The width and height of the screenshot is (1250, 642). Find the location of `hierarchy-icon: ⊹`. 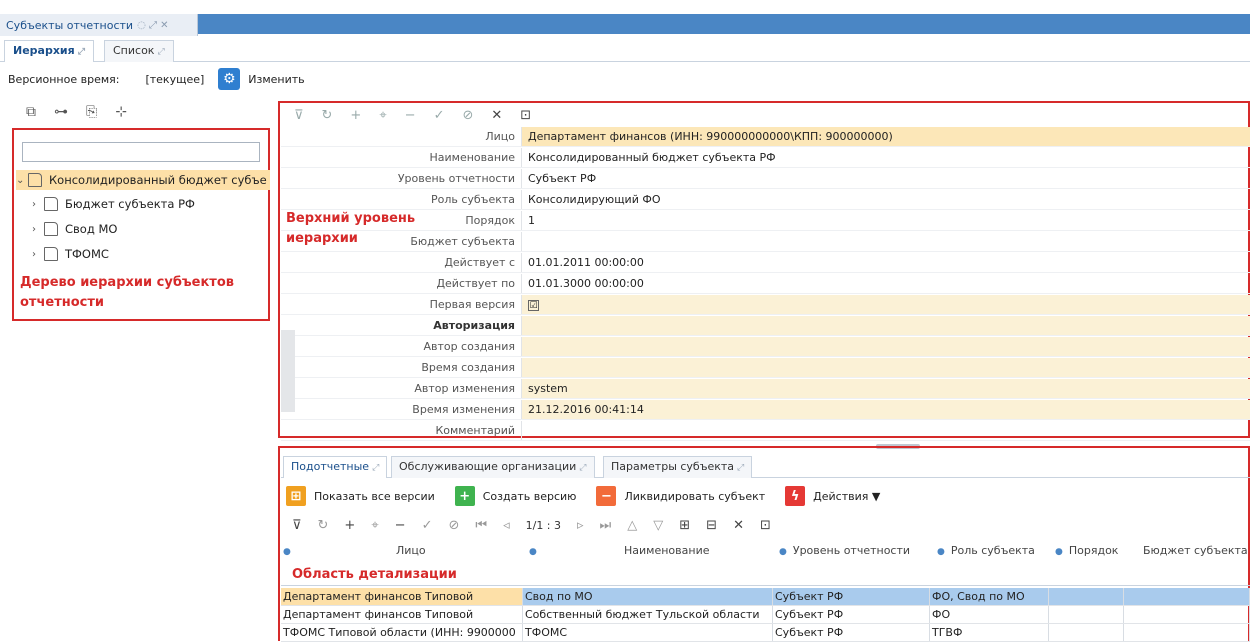

hierarchy-icon: ⊹ is located at coordinates (121, 112).